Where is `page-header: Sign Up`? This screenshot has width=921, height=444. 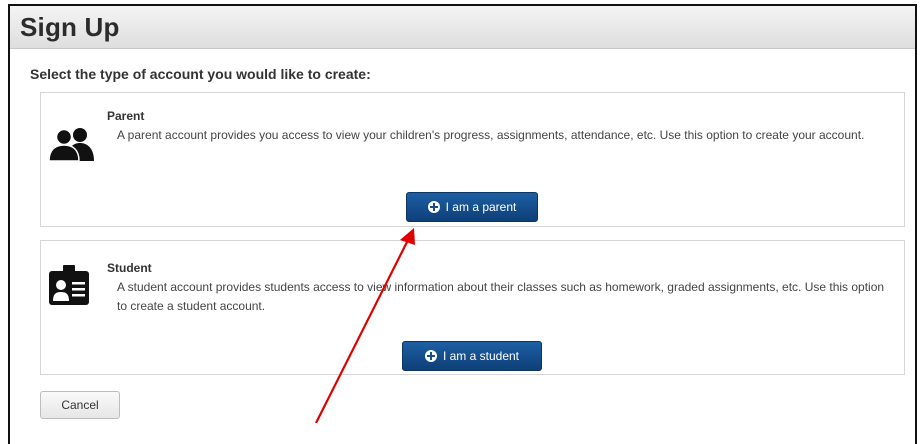 page-header: Sign Up is located at coordinates (462, 27).